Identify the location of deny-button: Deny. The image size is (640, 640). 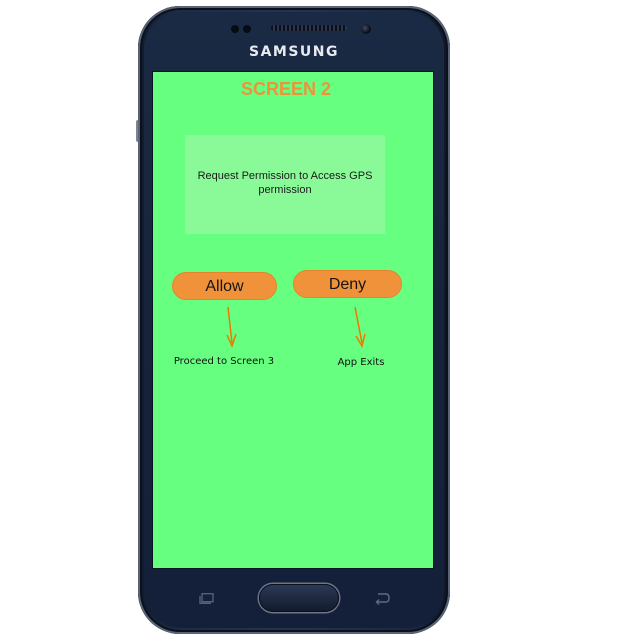
(347, 284).